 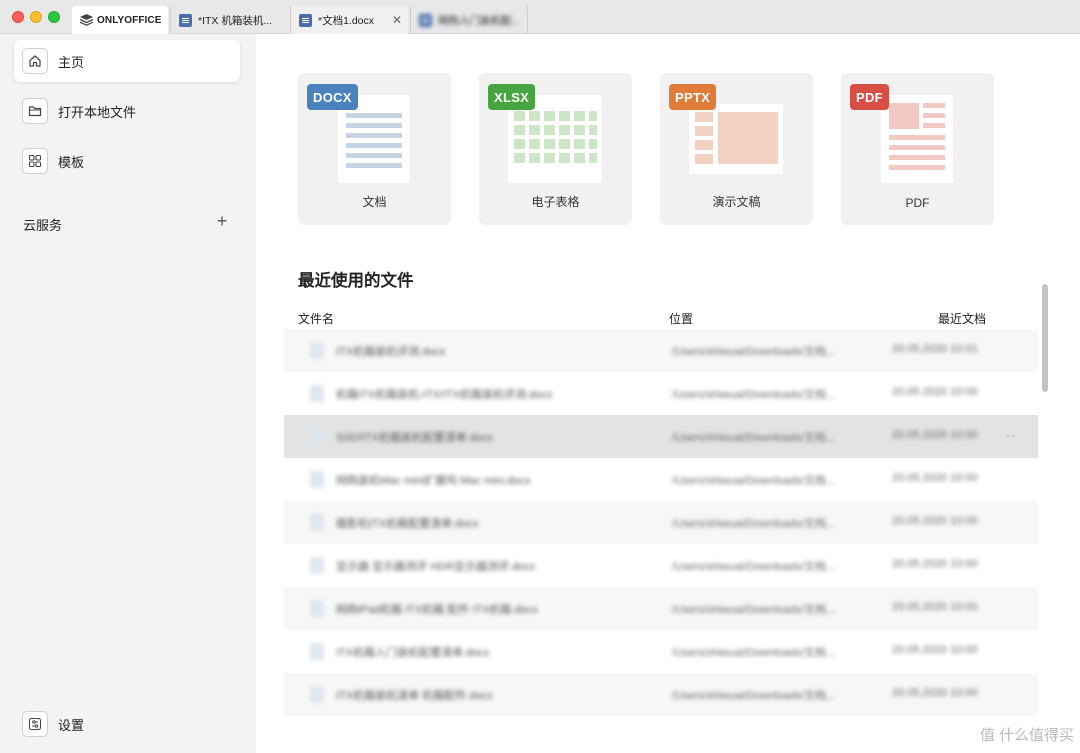 I want to click on card-label: 文档, so click(x=374, y=202).